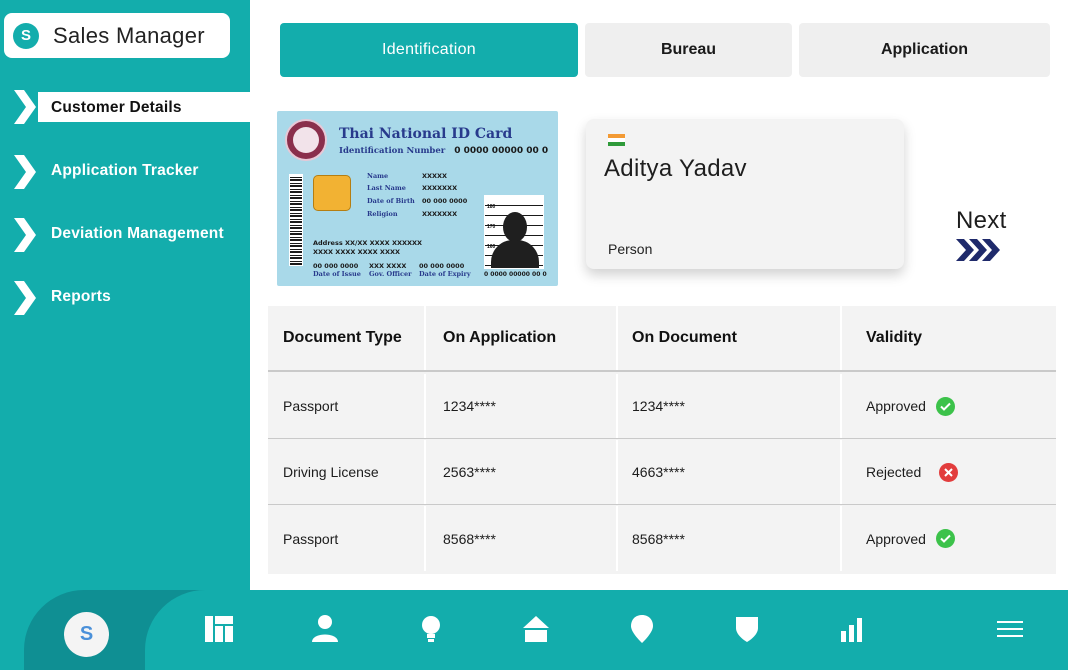  I want to click on tab-bureau: Bureau, so click(688, 50).